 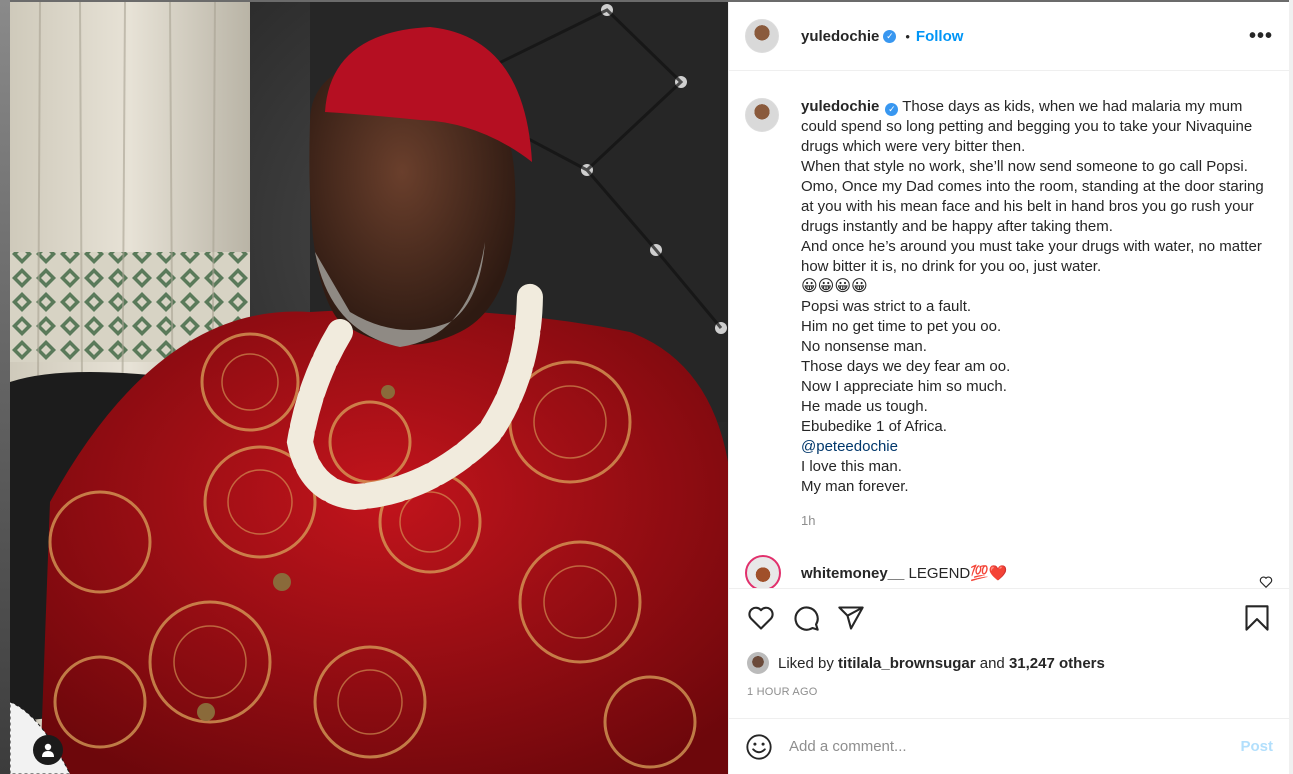 I want to click on caption-line: Now I appreciate him so much., so click(x=904, y=386).